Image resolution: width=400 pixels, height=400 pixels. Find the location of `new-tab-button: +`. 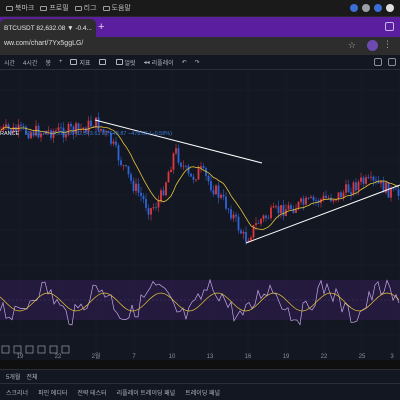

new-tab-button: + is located at coordinates (101, 27).